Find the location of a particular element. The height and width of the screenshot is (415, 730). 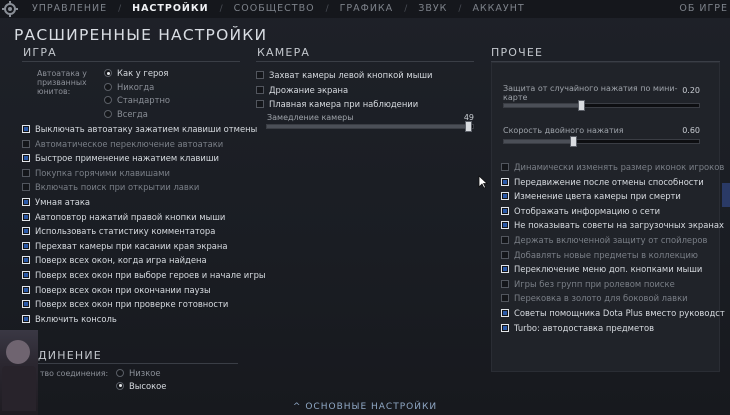

basic-settings-button: ^ ОСНОВНЫЕ НАСТРОЙКИ is located at coordinates (365, 407).